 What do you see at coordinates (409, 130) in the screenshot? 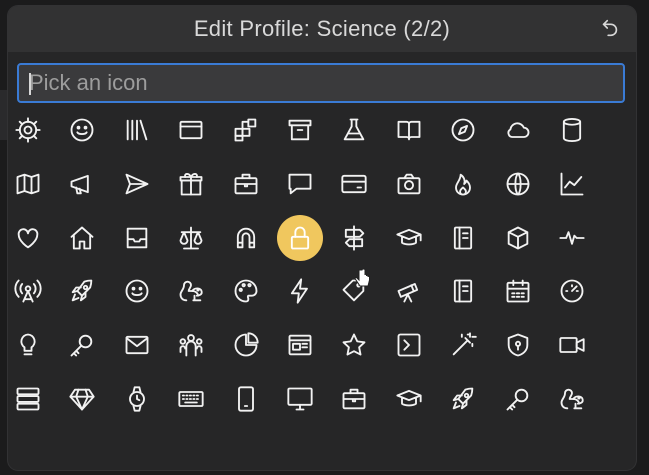
I see `book-icon` at bounding box center [409, 130].